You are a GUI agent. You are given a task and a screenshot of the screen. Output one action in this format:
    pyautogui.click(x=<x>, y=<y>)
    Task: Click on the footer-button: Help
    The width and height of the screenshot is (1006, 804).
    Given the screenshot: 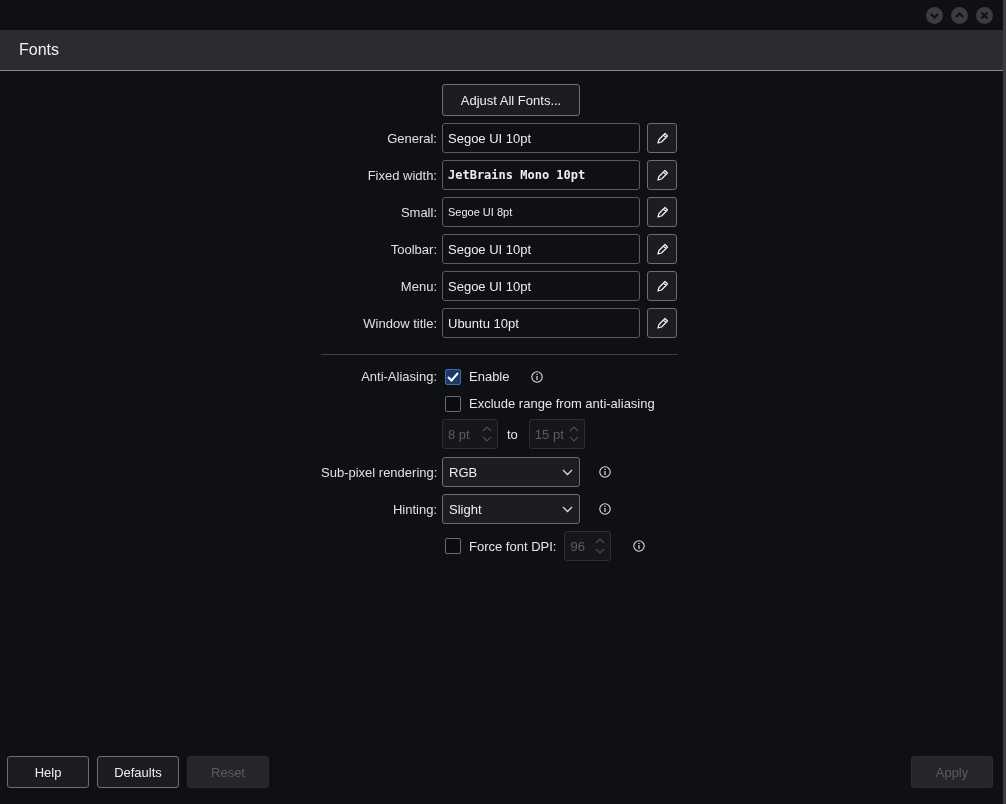 What is the action you would take?
    pyautogui.click(x=48, y=772)
    